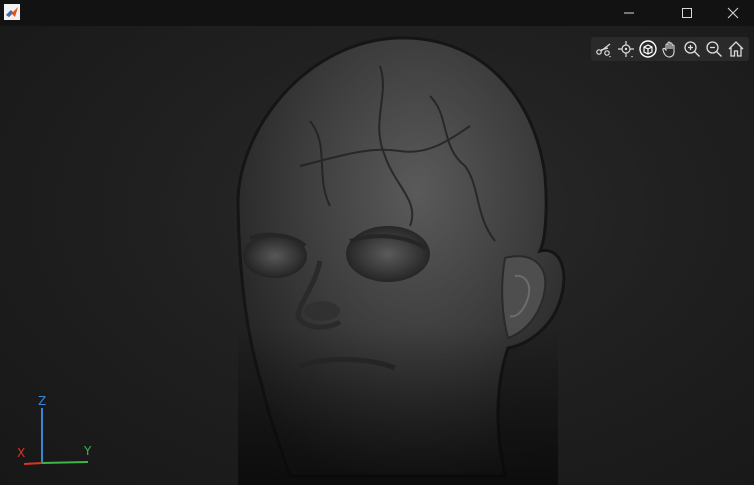 The image size is (754, 485). I want to click on close-button, so click(732, 13).